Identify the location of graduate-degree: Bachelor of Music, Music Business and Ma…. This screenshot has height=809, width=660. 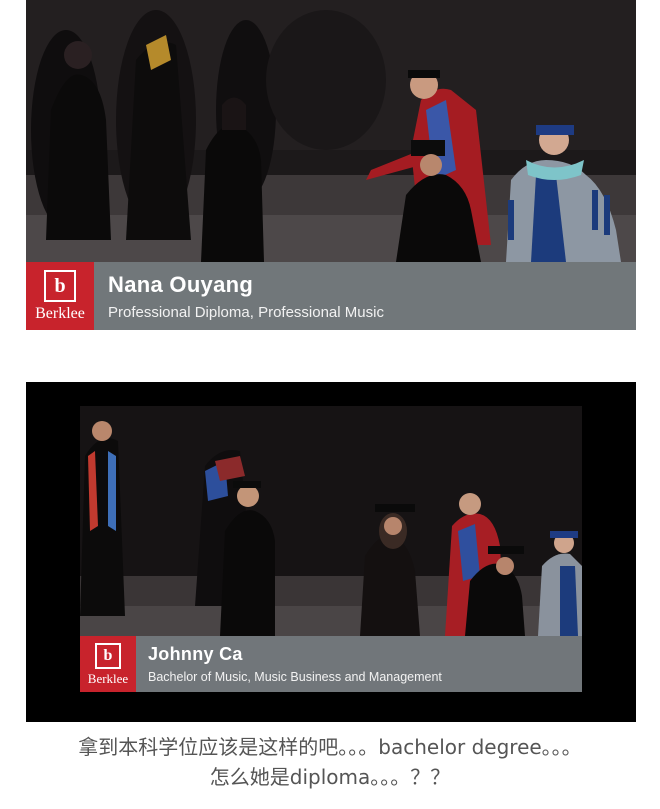
(295, 677).